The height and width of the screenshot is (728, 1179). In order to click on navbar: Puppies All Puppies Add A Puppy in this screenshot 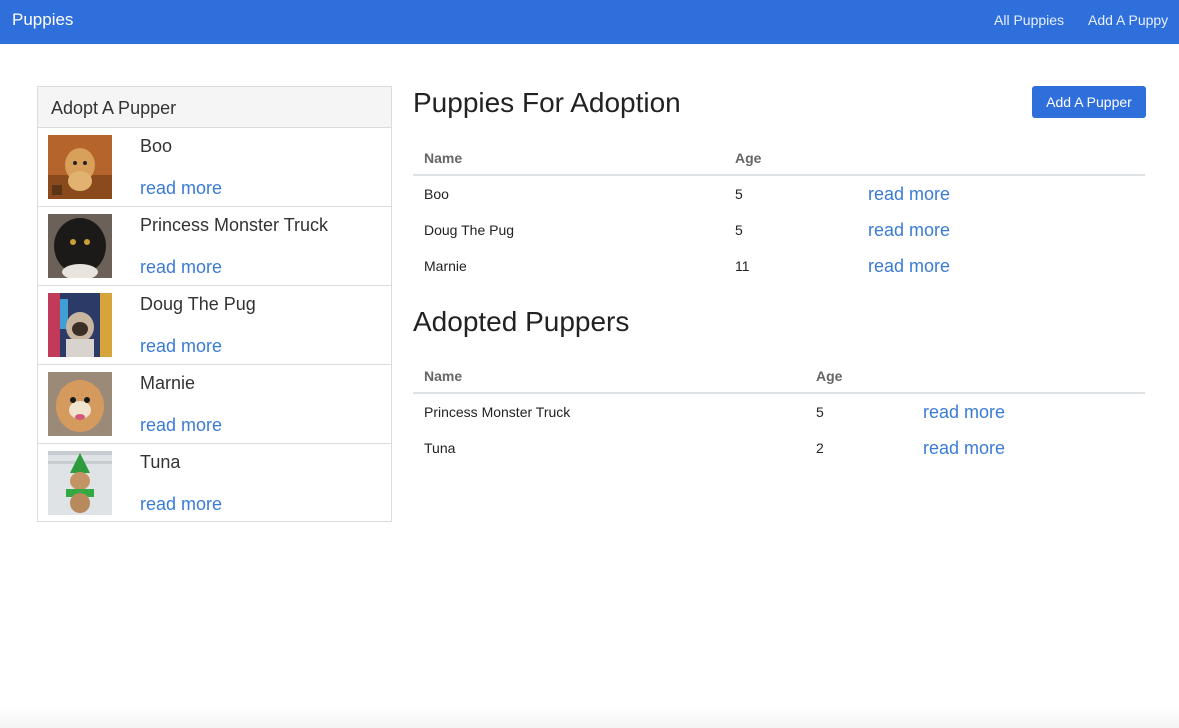, I will do `click(589, 22)`.